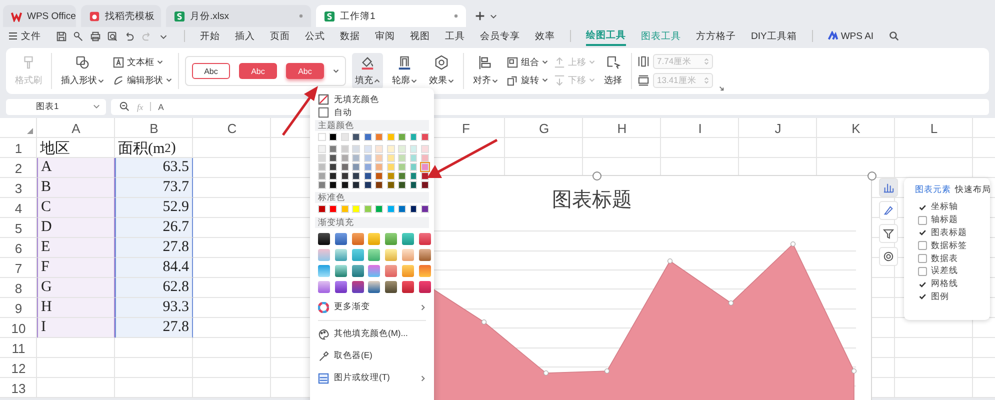  Describe the element at coordinates (391, 16) in the screenshot. I see `window-tab: 工作簿1` at that location.